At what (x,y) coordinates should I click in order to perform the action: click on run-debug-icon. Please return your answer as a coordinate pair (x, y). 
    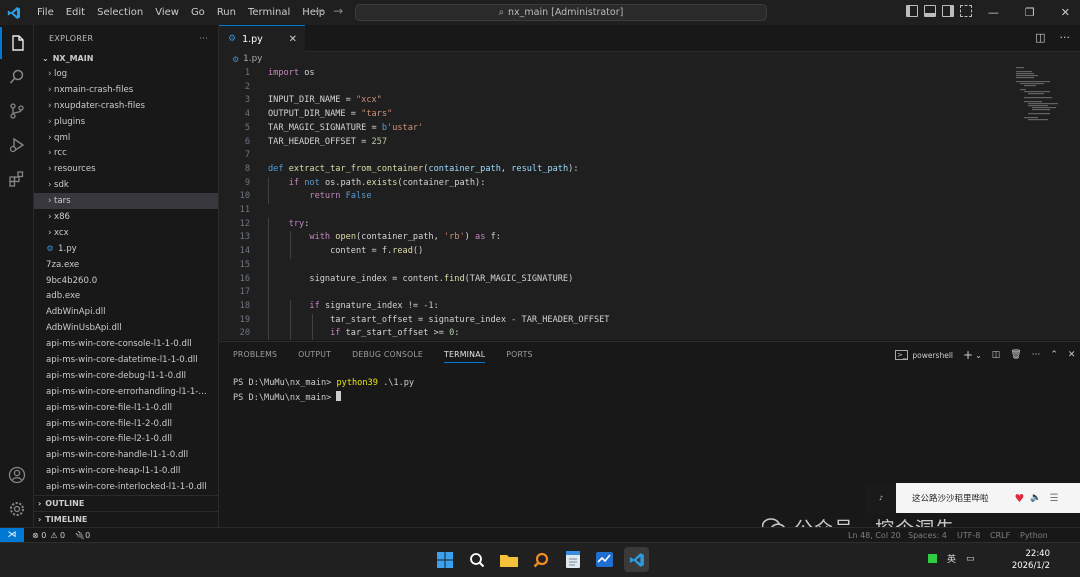
    Looking at the image, I should click on (17, 145).